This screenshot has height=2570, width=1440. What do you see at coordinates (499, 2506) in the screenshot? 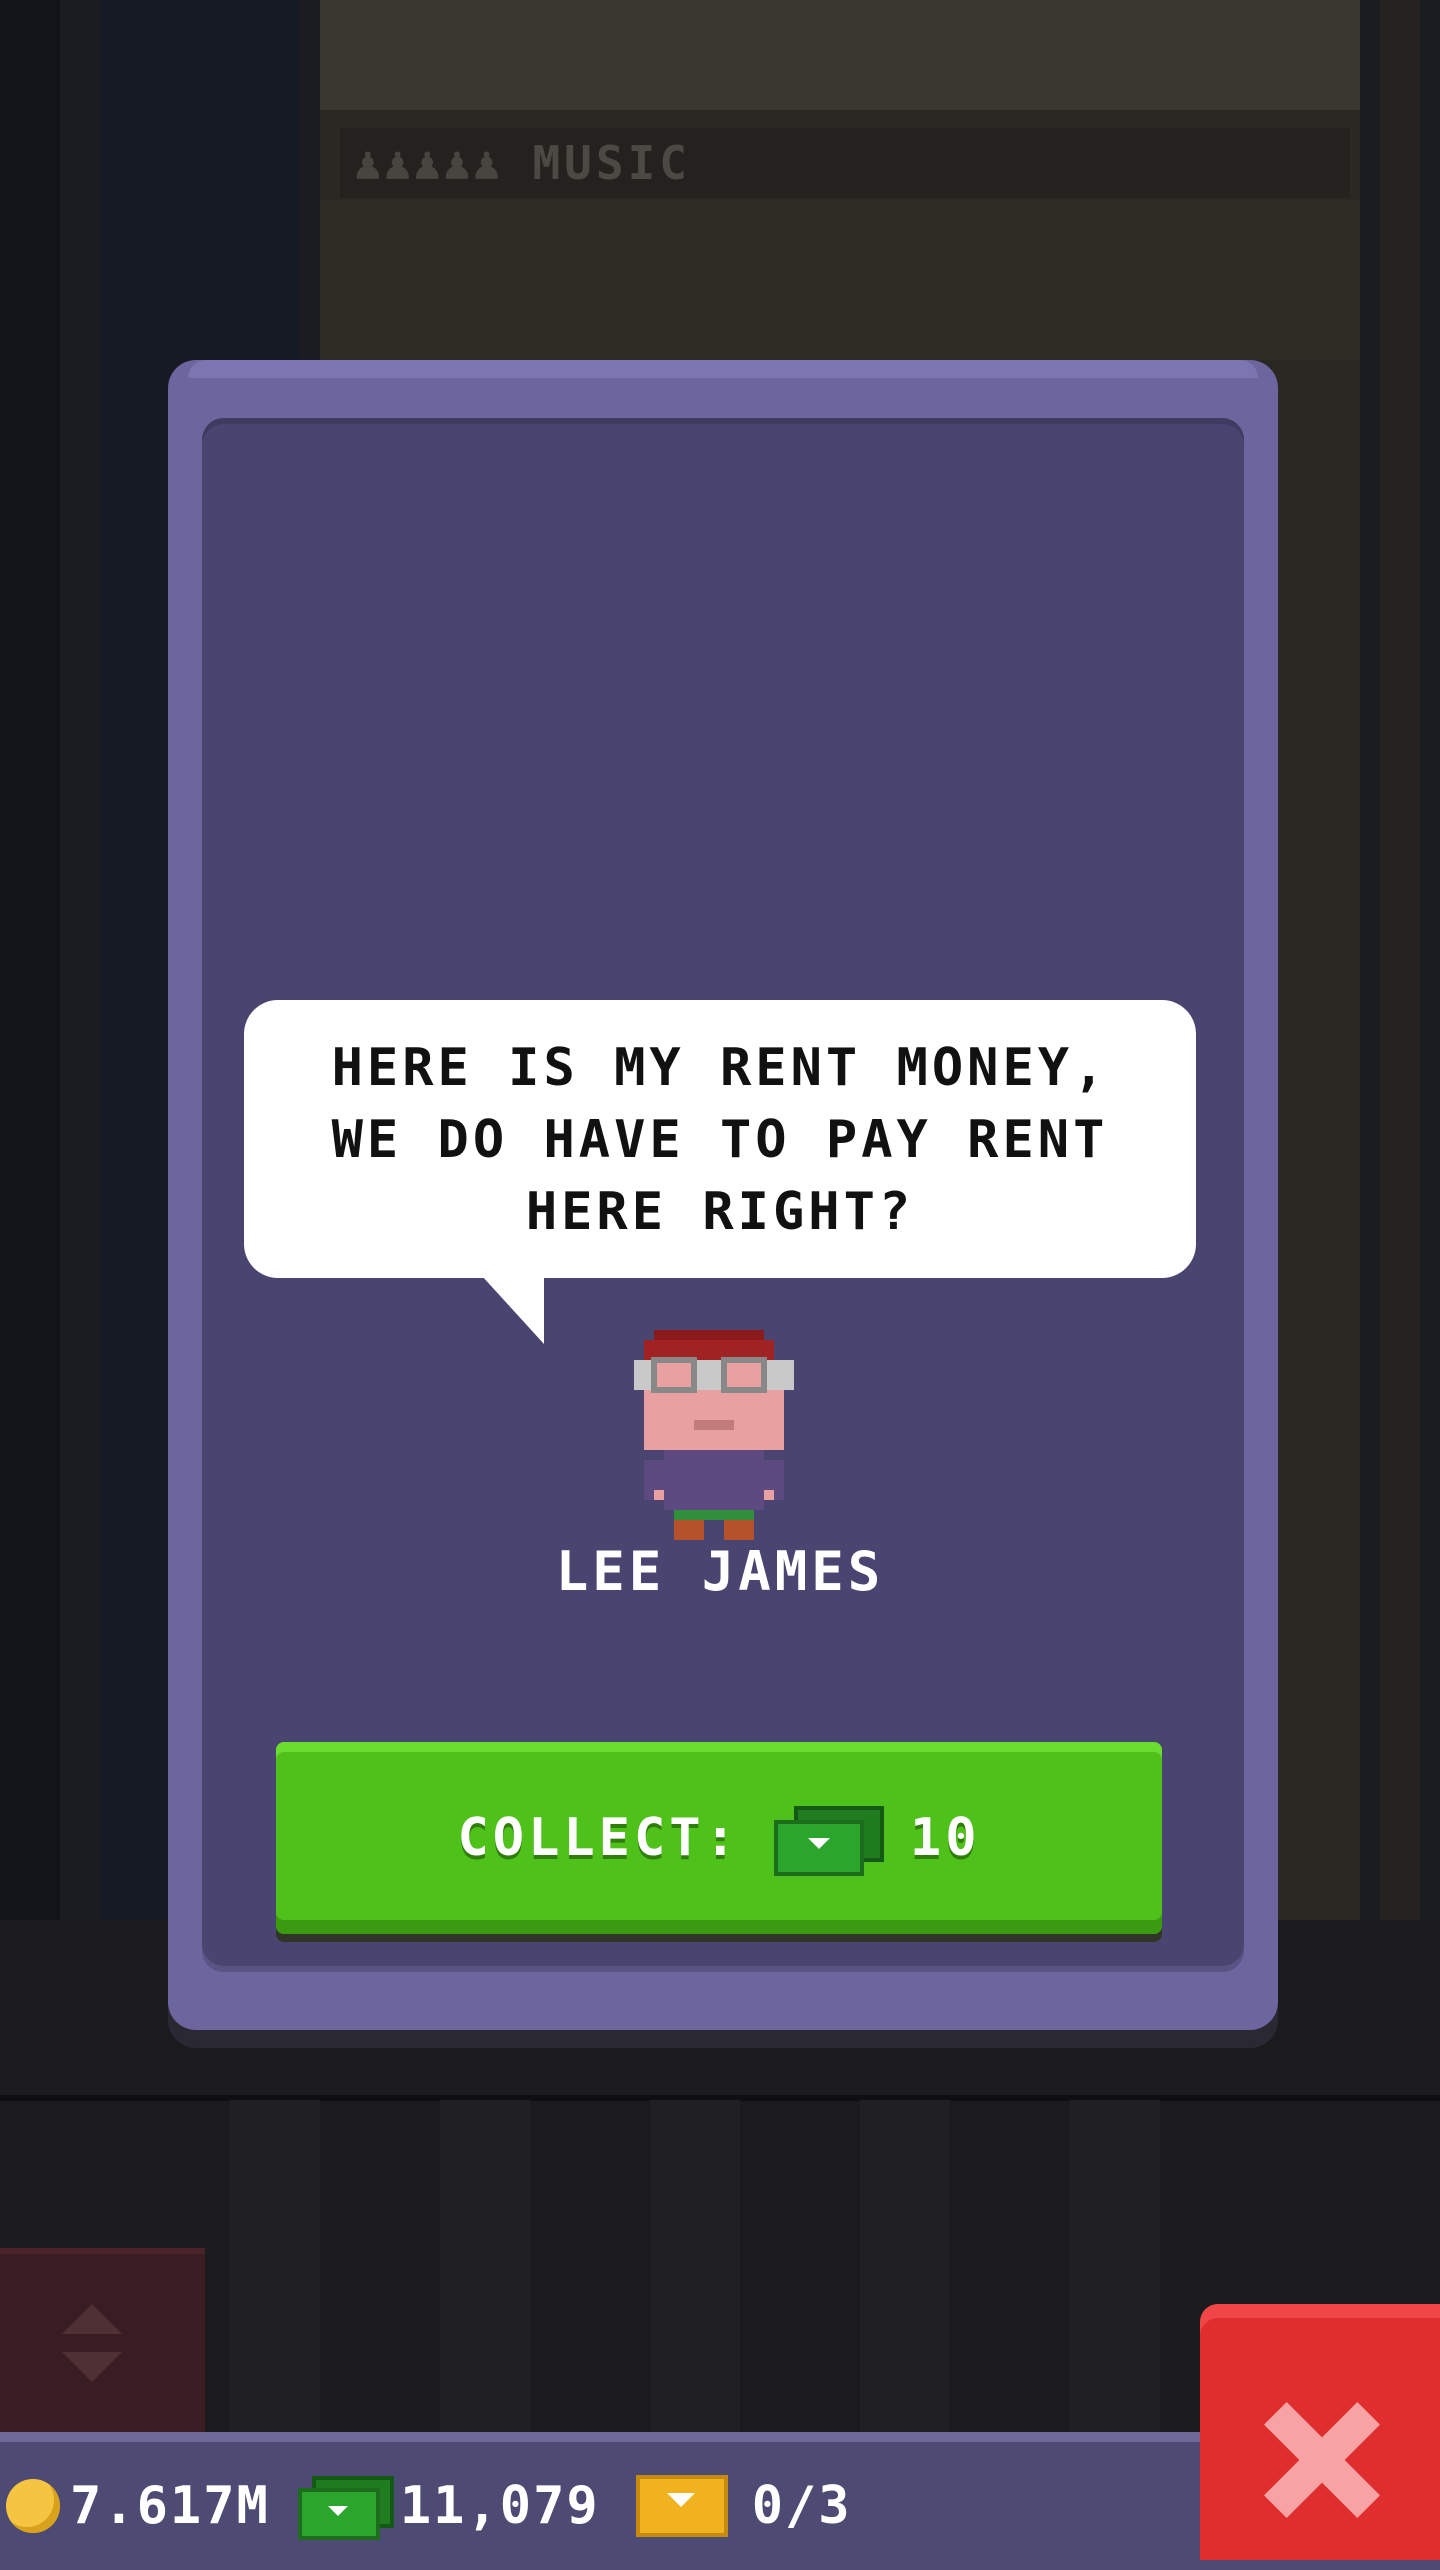
I see `bux-value: 11,079` at bounding box center [499, 2506].